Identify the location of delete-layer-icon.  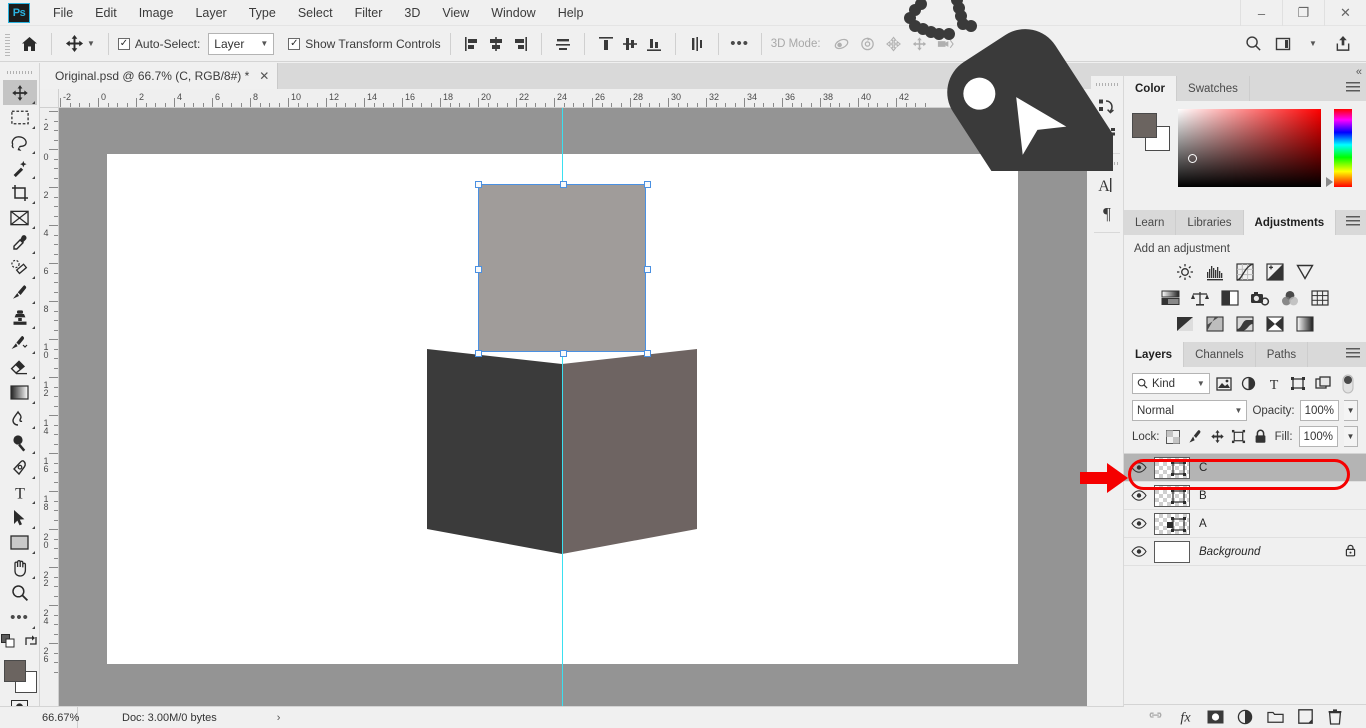
(1335, 716).